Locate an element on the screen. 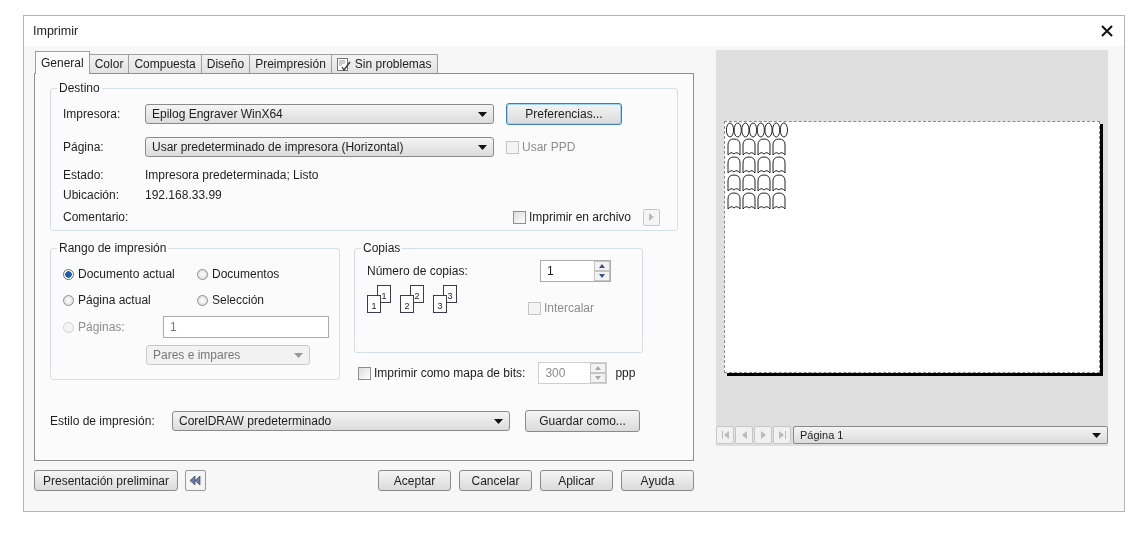 This screenshot has width=1145, height=533. previous-page-icon is located at coordinates (744, 435).